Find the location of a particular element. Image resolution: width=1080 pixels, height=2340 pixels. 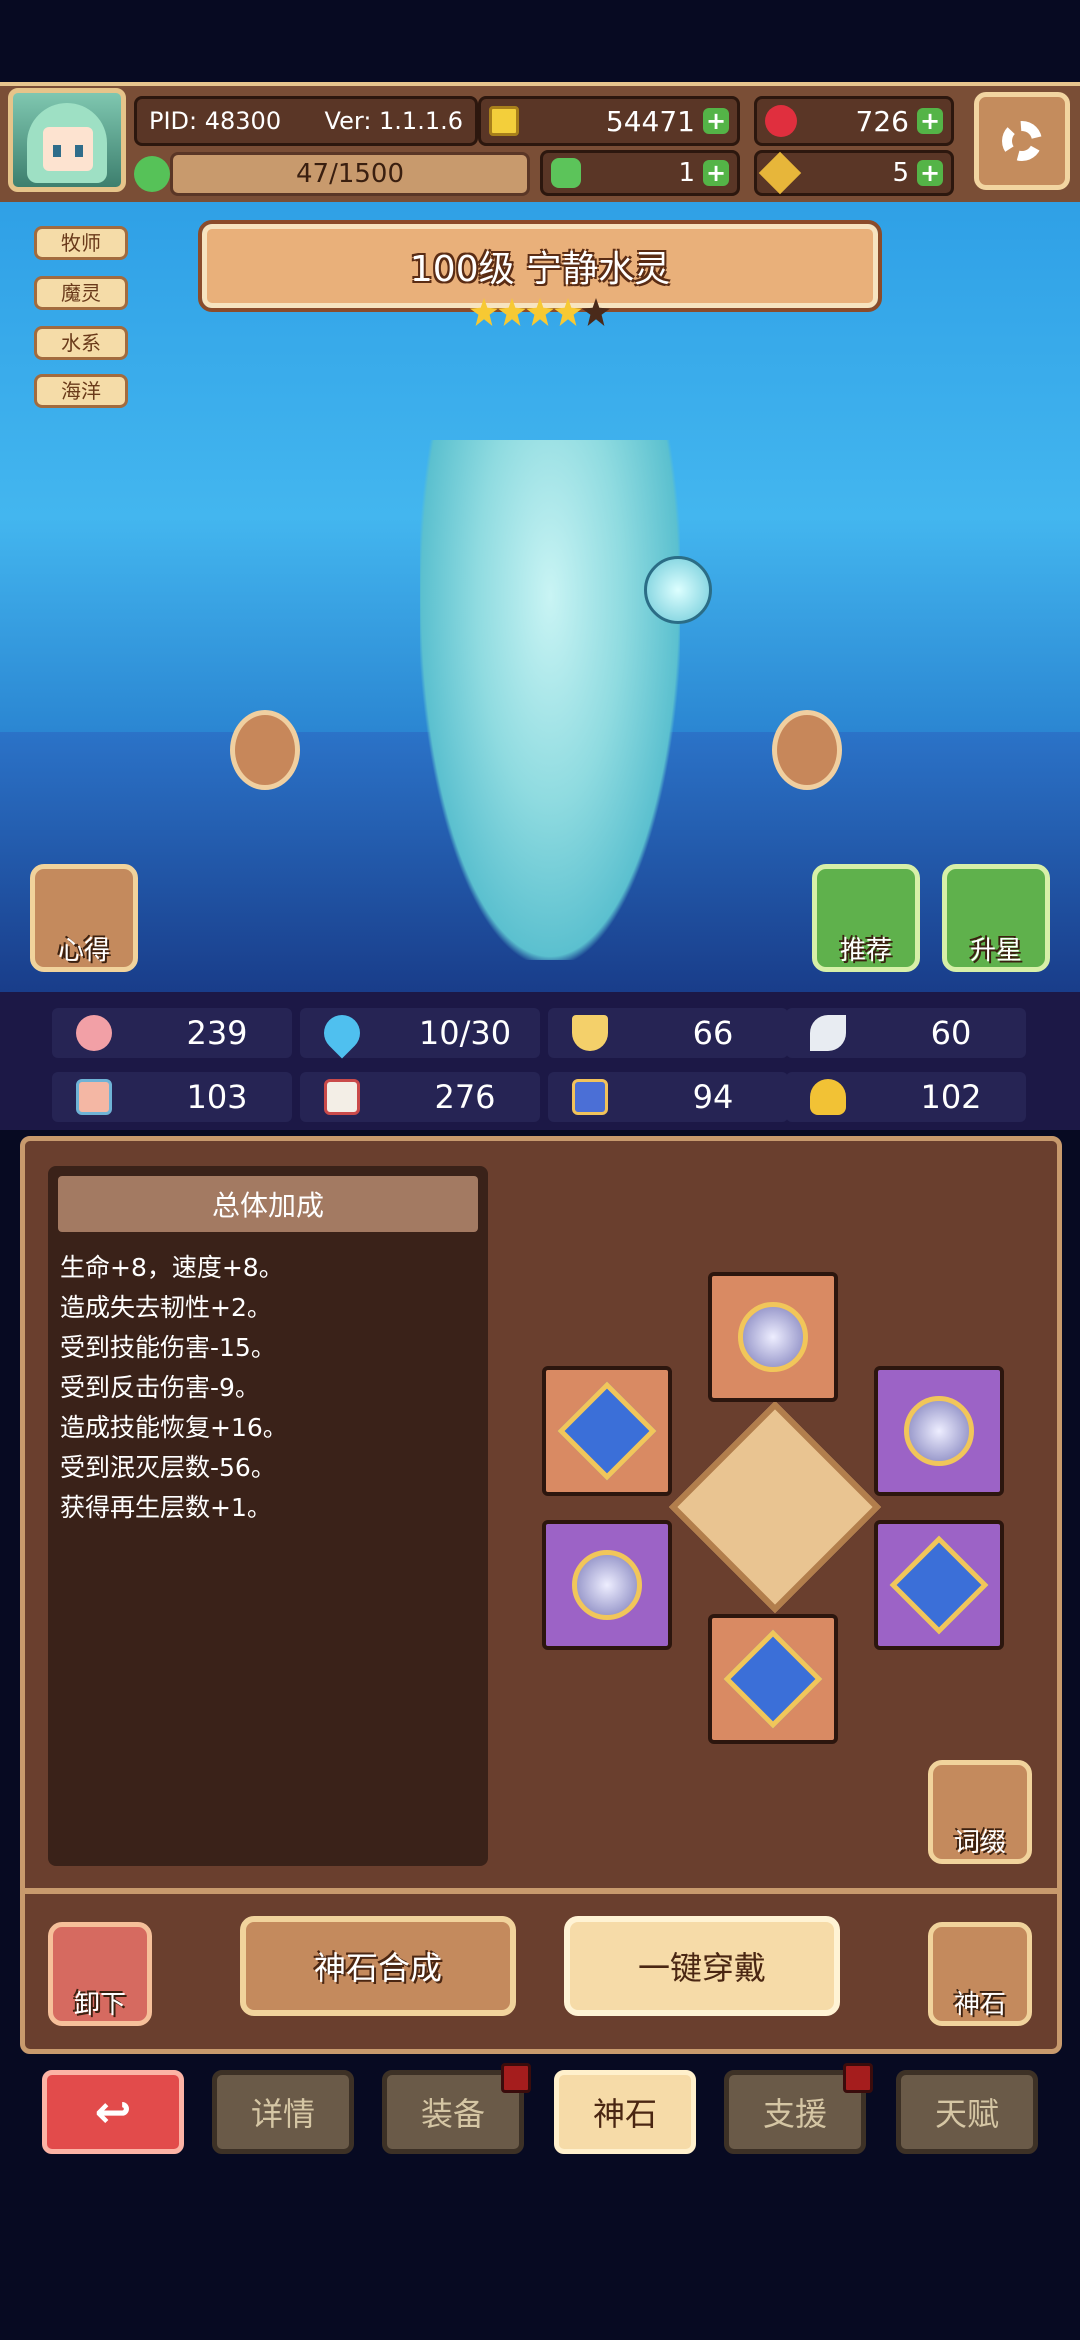

gem-slot-lower-right is located at coordinates (939, 1585).